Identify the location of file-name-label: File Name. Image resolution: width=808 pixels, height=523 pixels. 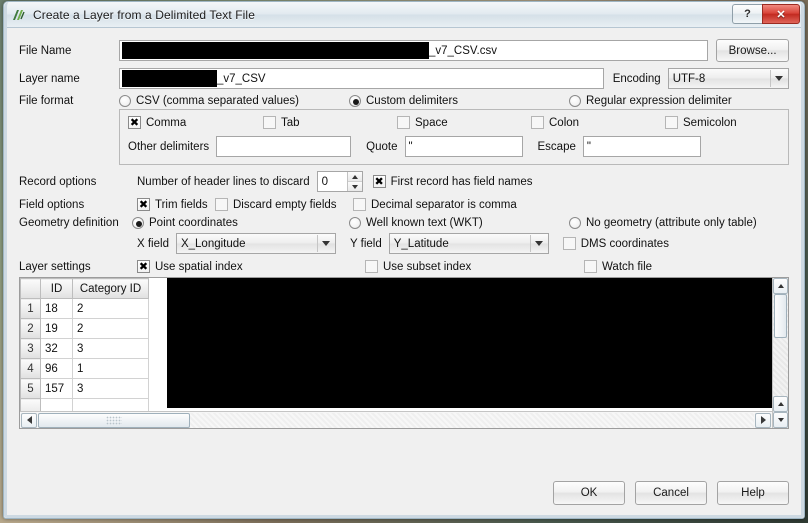
(45, 50).